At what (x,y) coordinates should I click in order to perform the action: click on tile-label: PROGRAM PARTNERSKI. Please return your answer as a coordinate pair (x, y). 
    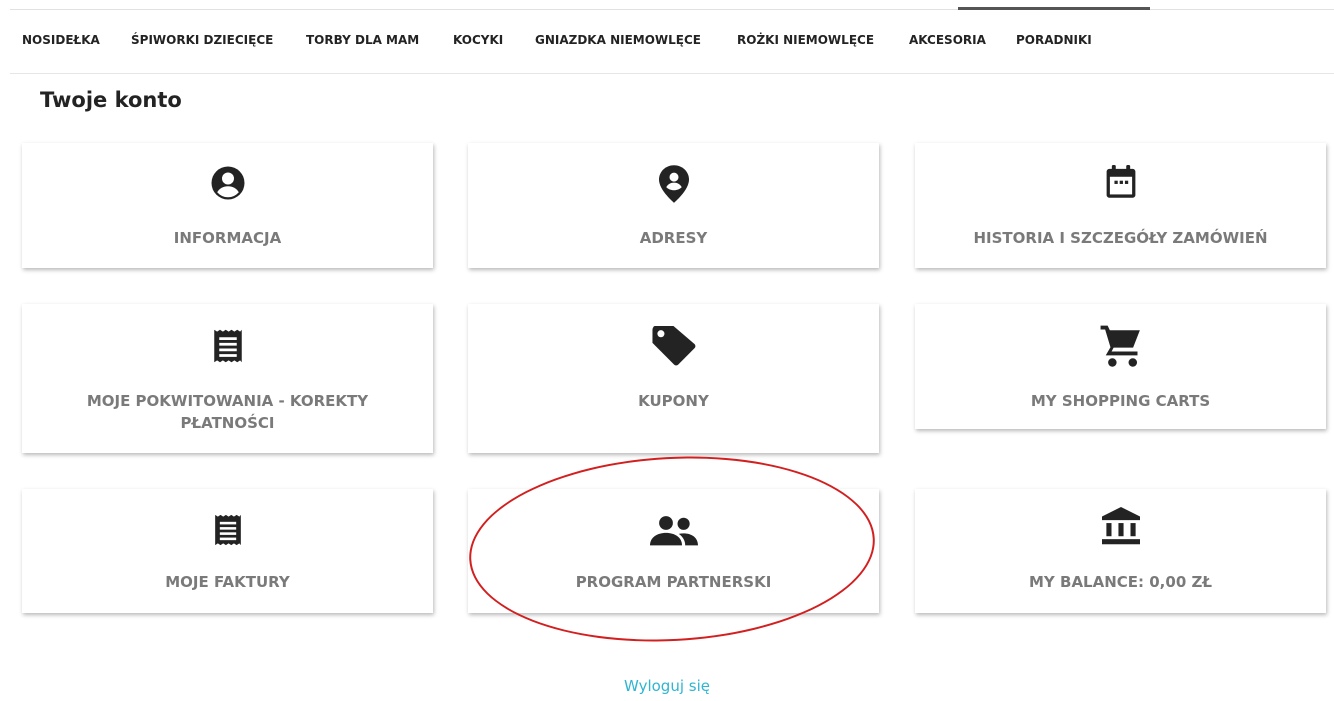
    Looking at the image, I should click on (673, 582).